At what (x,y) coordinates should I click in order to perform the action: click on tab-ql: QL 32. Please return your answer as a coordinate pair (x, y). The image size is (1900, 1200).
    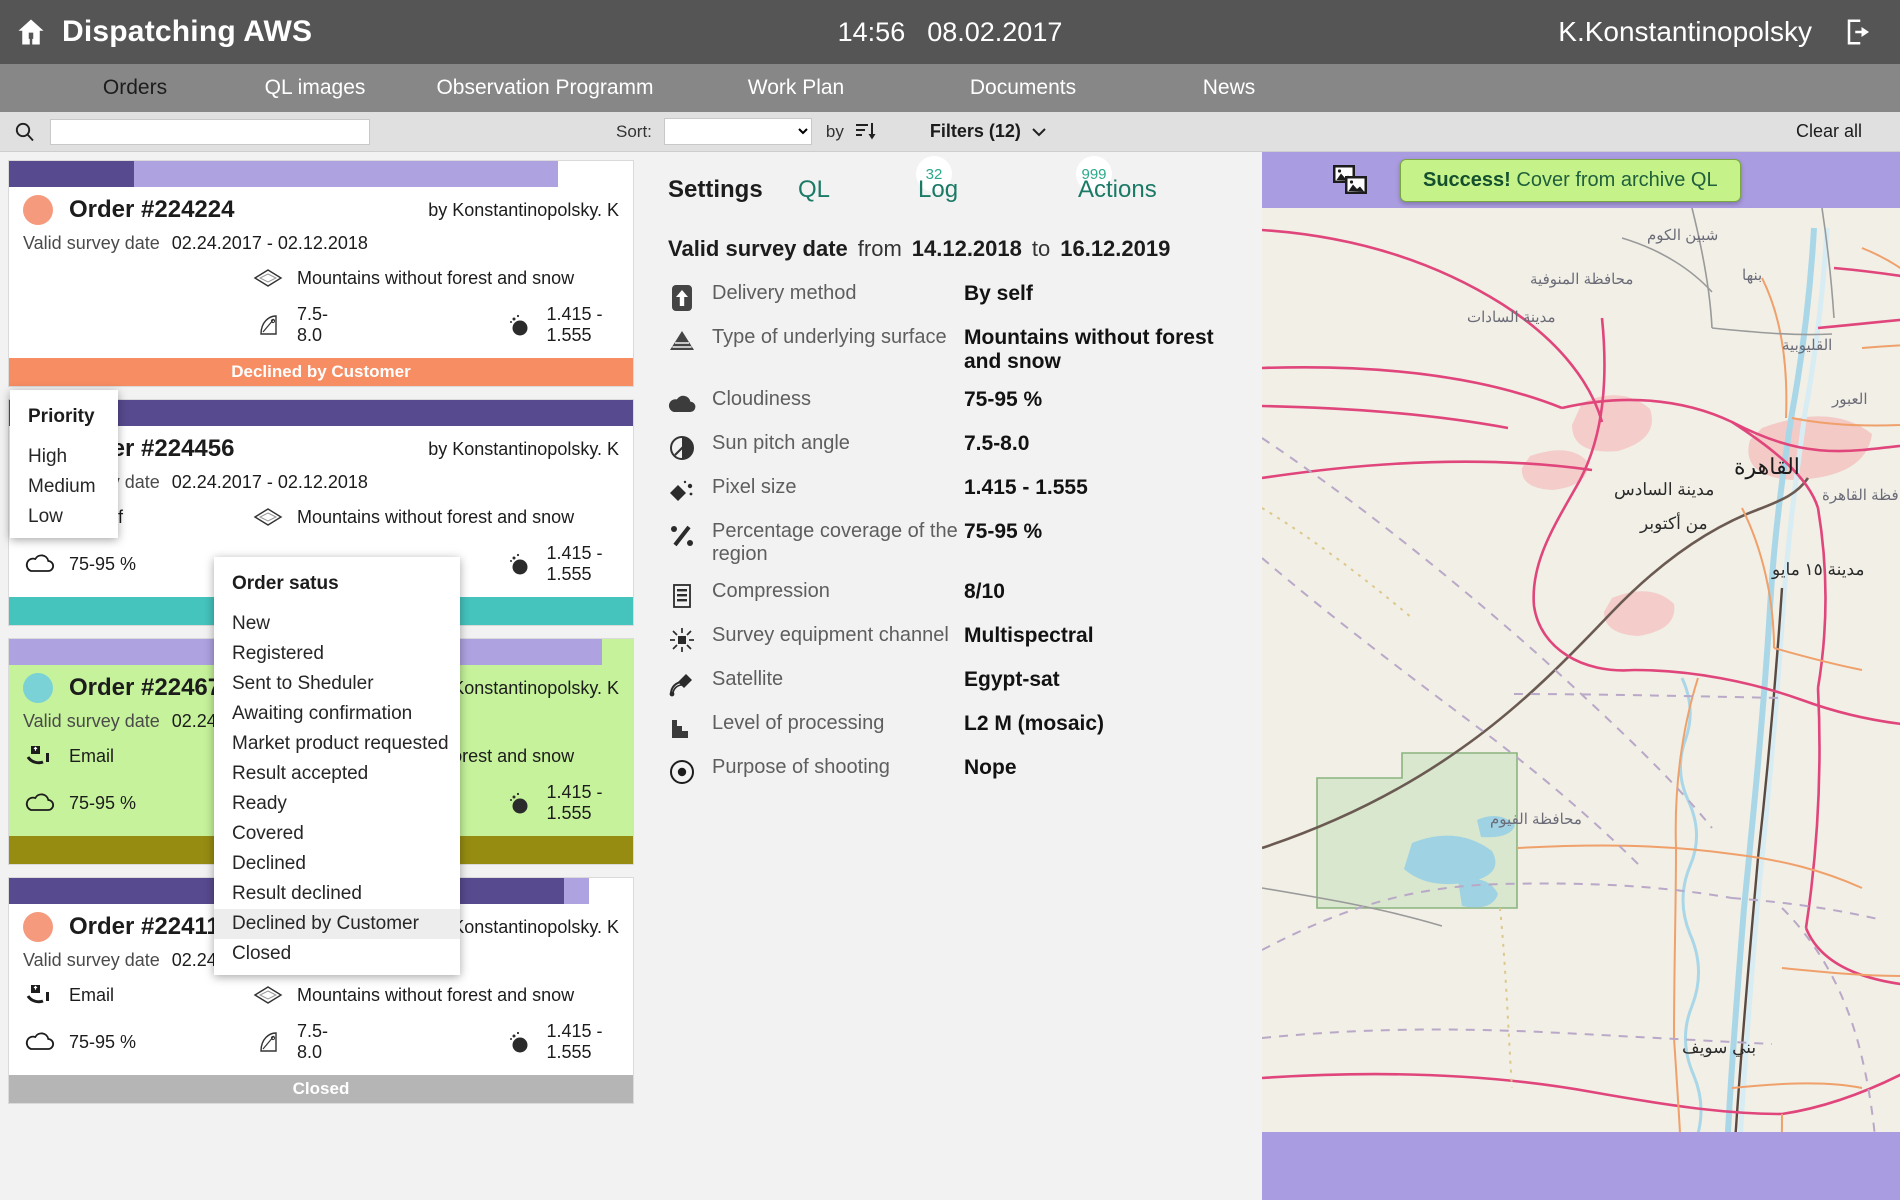
    Looking at the image, I should click on (875, 180).